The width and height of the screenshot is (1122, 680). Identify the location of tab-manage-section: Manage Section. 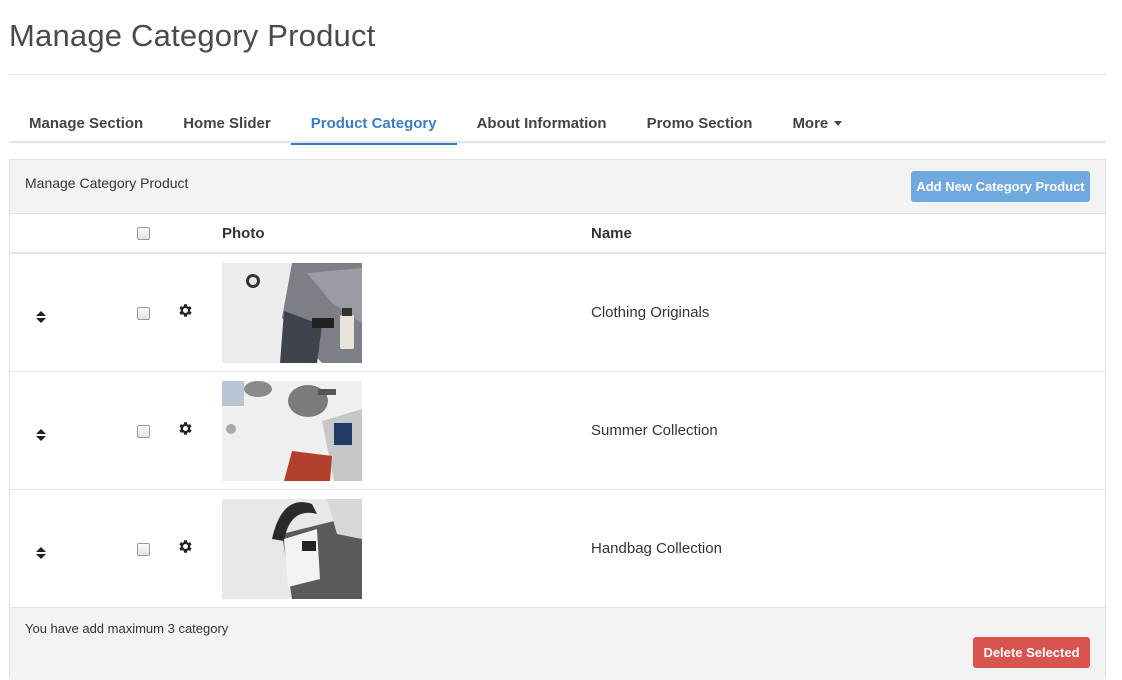
(86, 123).